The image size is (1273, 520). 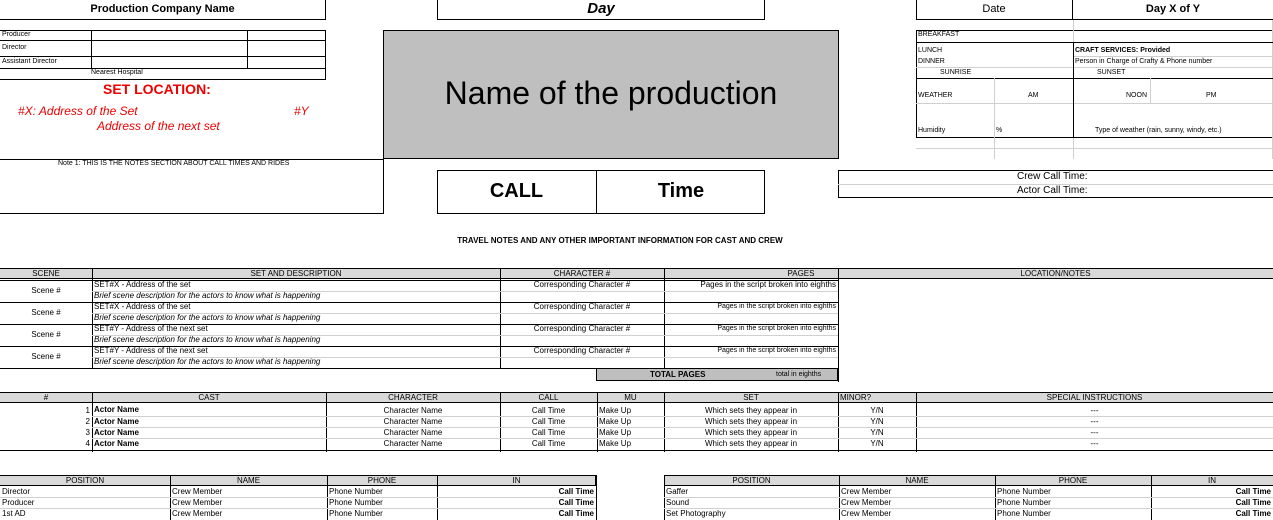 What do you see at coordinates (117, 72) in the screenshot?
I see `nearest-hospital-label: Nearest Hospital` at bounding box center [117, 72].